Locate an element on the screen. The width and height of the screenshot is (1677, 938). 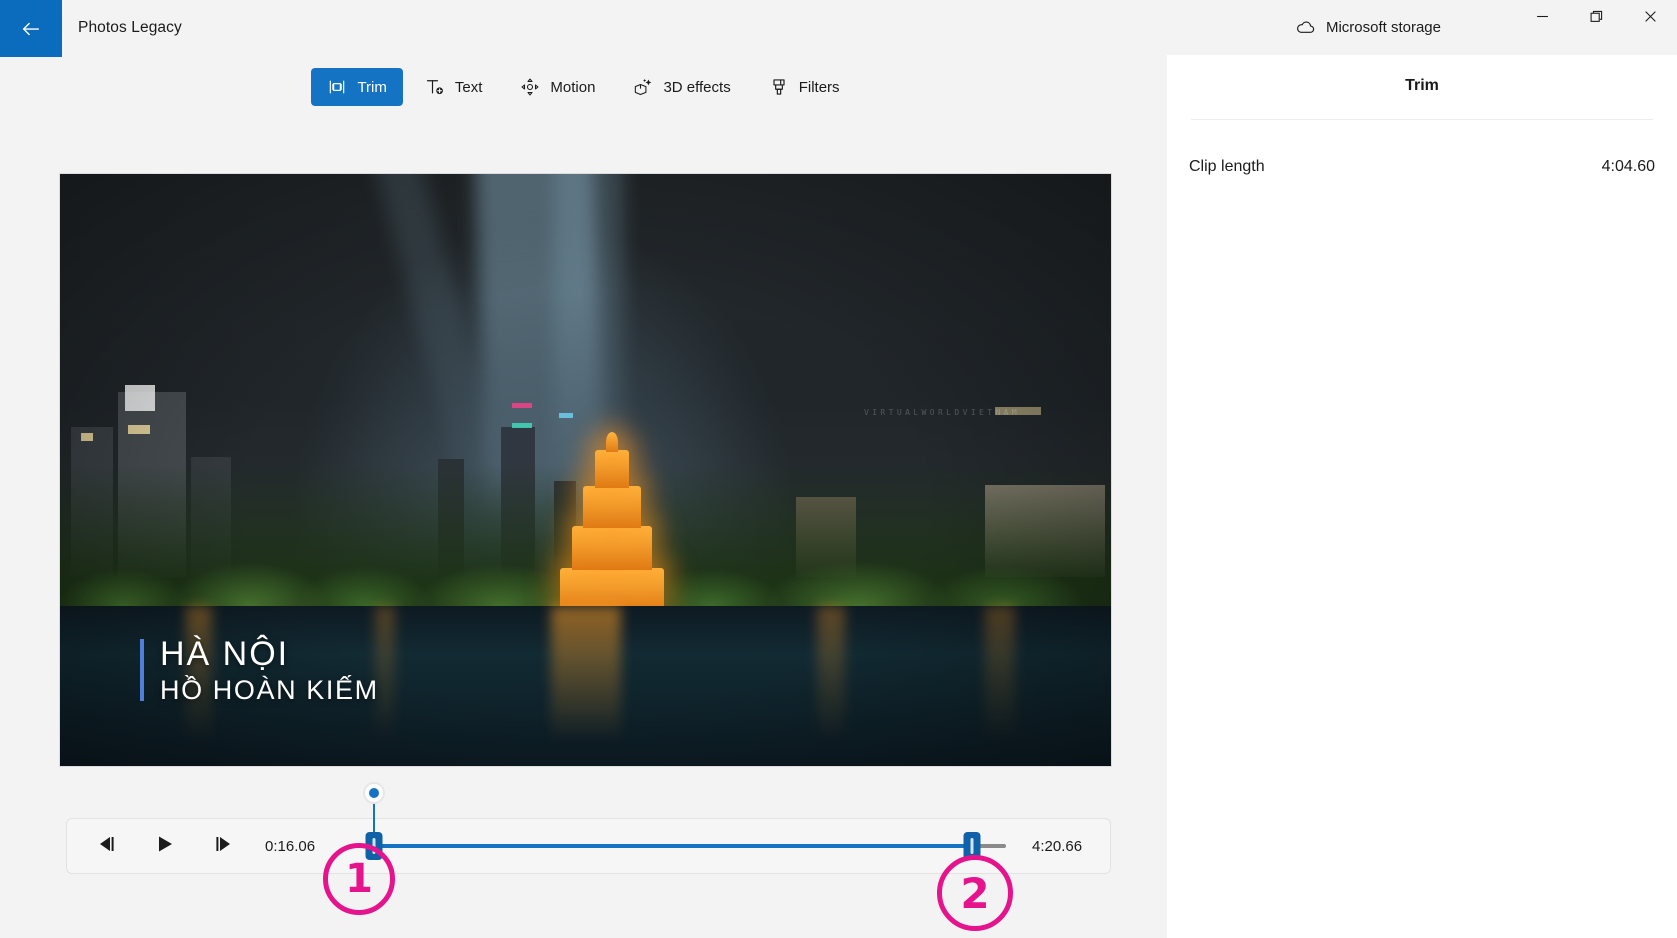
tab-3d-effects-label: 3D effects is located at coordinates (697, 87).